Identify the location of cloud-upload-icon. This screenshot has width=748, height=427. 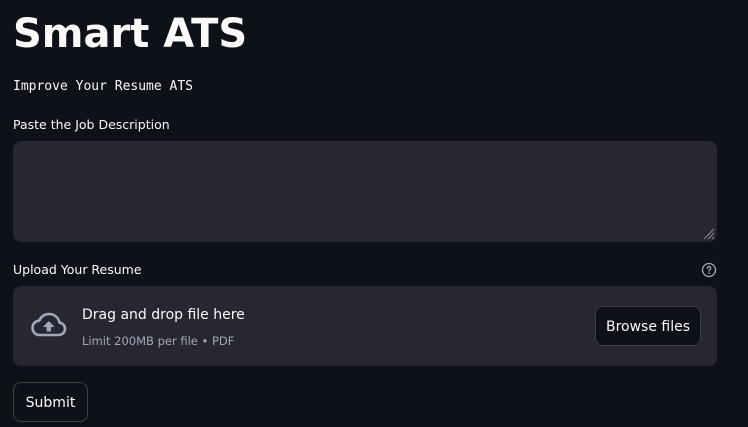
(49, 324).